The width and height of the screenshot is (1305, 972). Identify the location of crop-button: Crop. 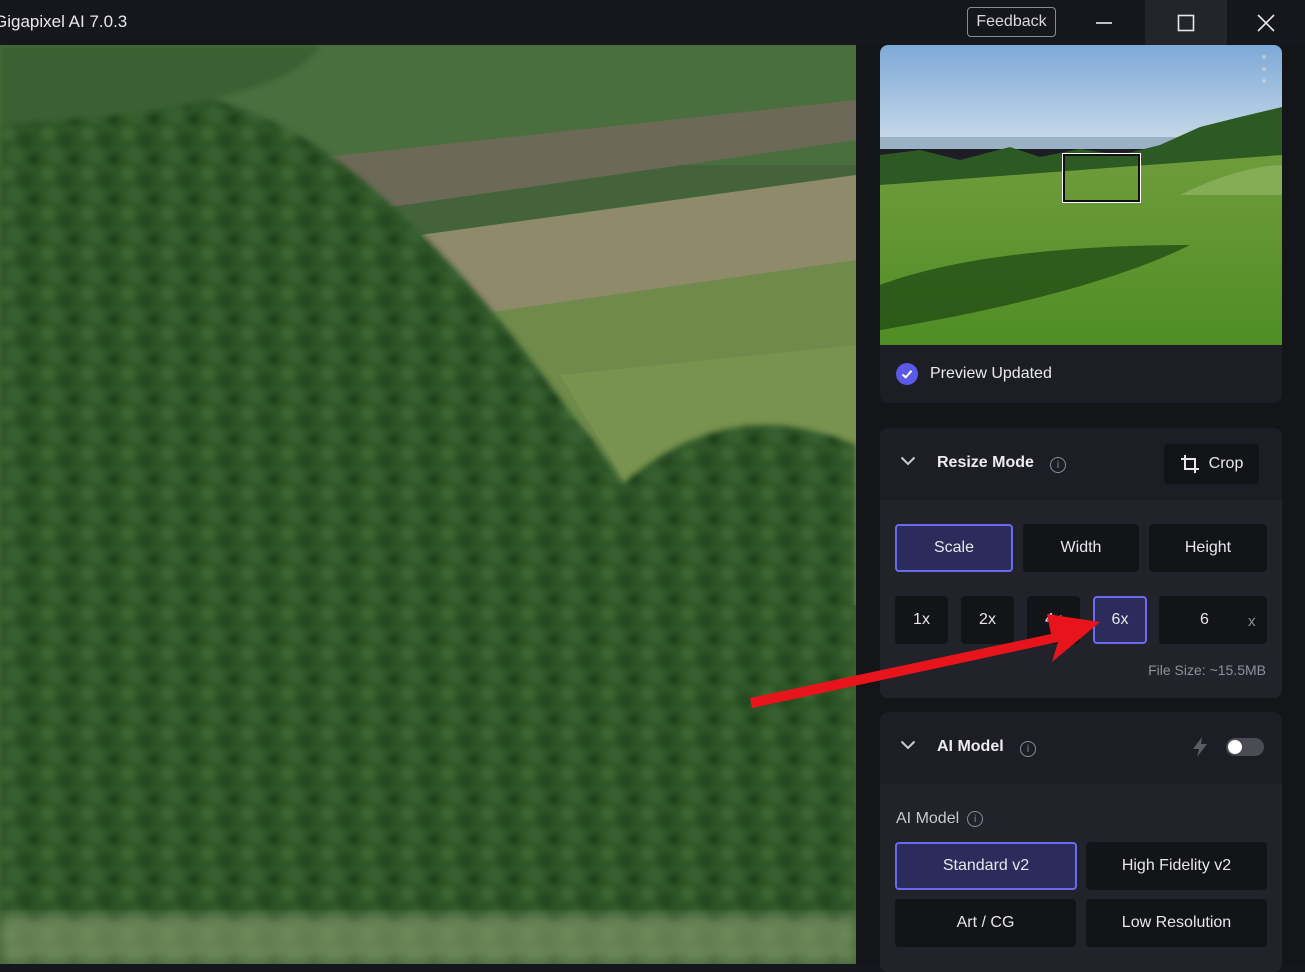
(1211, 464).